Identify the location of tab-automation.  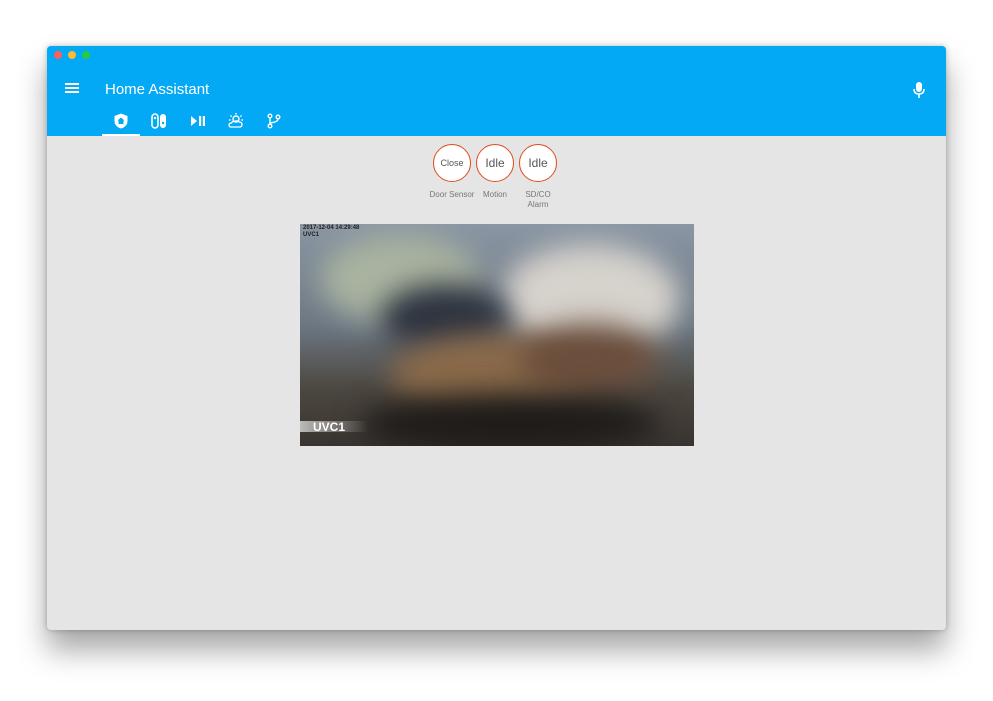
(274, 121).